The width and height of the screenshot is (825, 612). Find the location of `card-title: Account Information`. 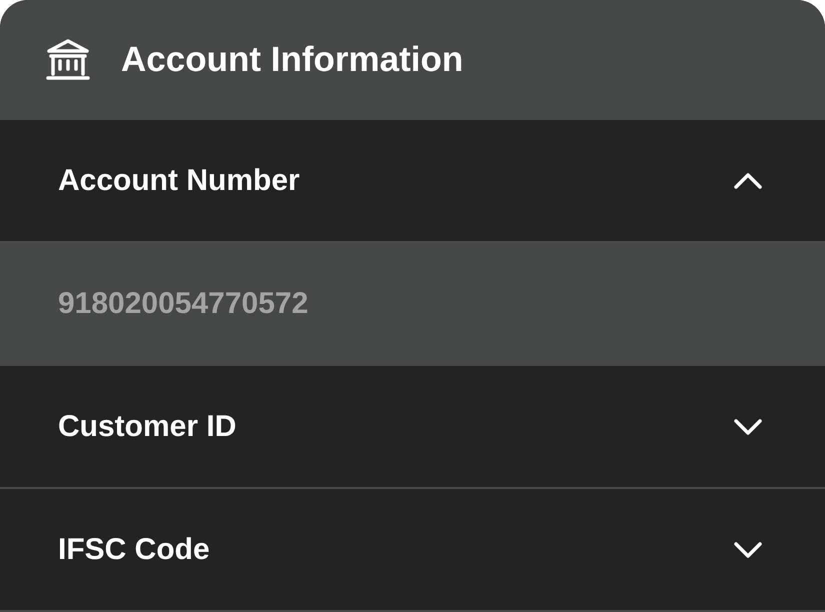

card-title: Account Information is located at coordinates (292, 59).